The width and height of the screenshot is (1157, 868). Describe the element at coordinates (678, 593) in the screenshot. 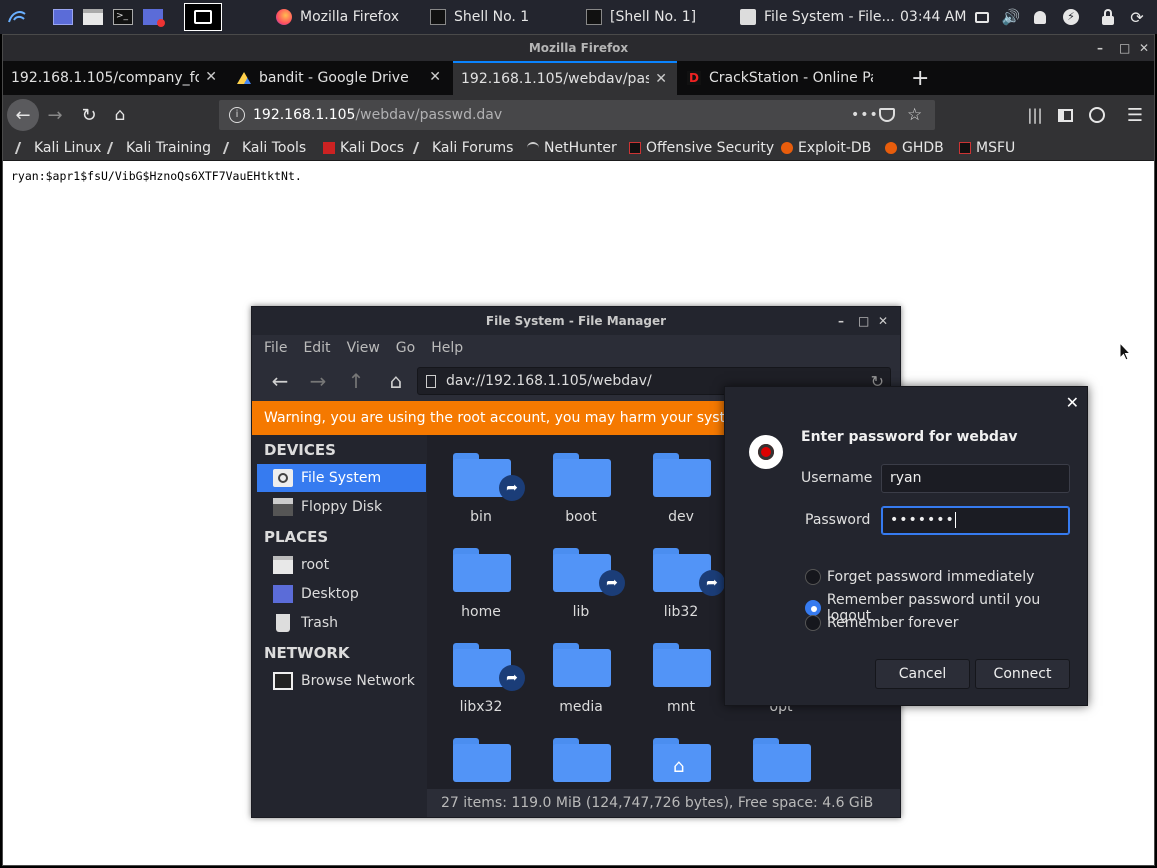

I see `folder-lib32: ➦ lib32` at that location.